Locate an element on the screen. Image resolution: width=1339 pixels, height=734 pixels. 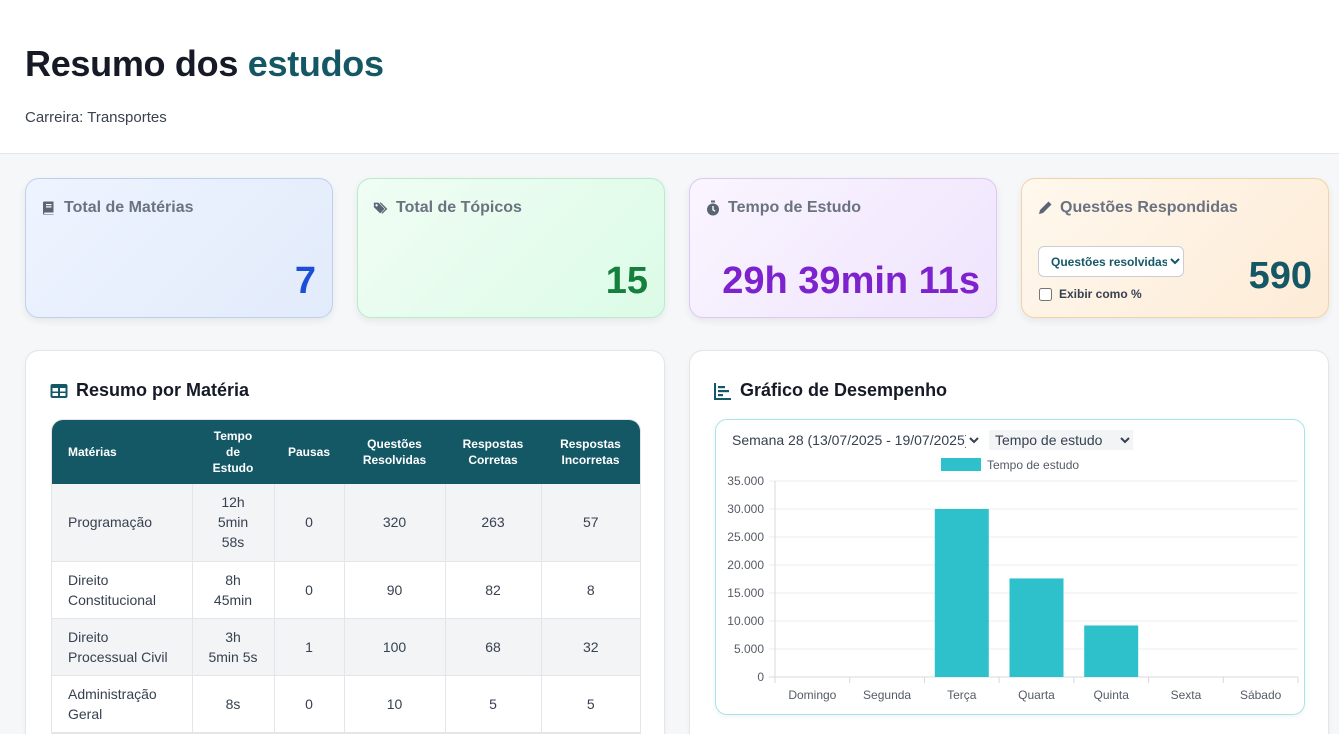
column-header: Matérias is located at coordinates (122, 452).